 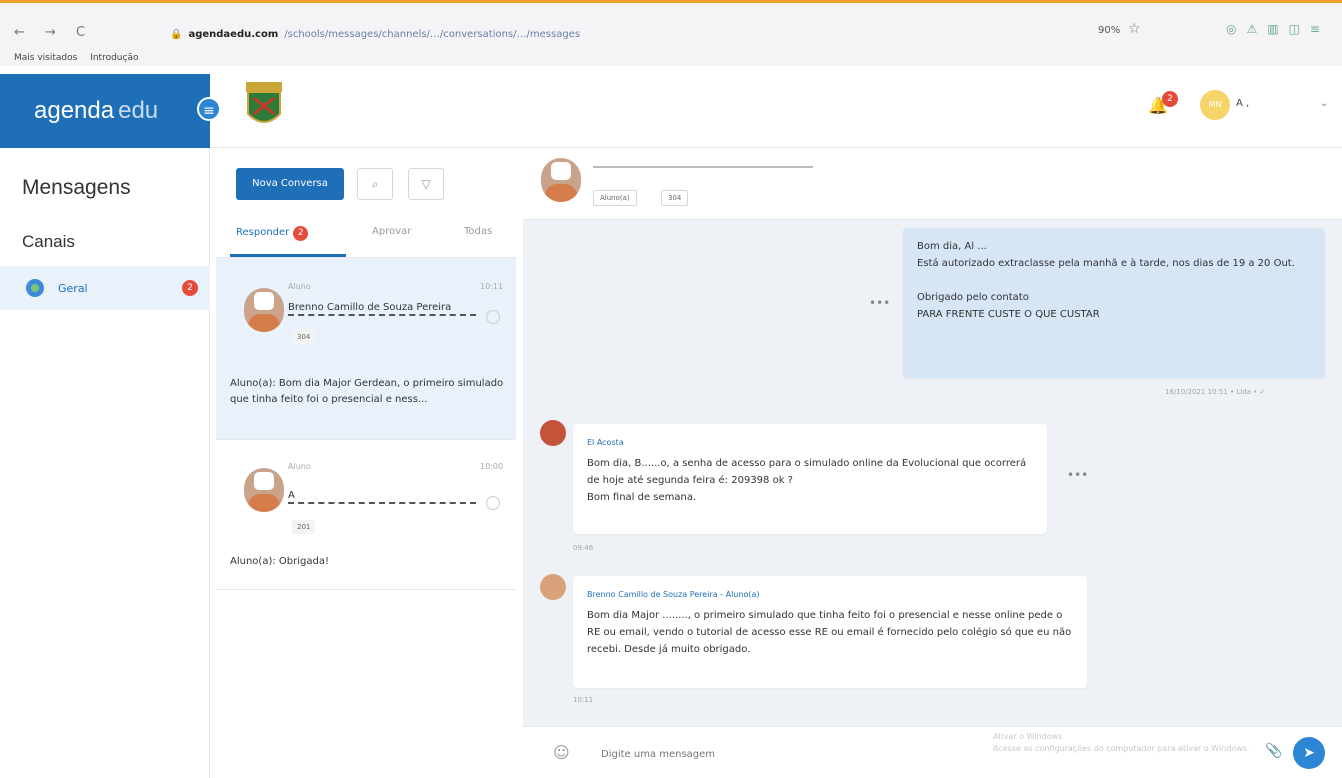 What do you see at coordinates (1028, 736) in the screenshot?
I see `watermark-line-1: Ativar o Windows` at bounding box center [1028, 736].